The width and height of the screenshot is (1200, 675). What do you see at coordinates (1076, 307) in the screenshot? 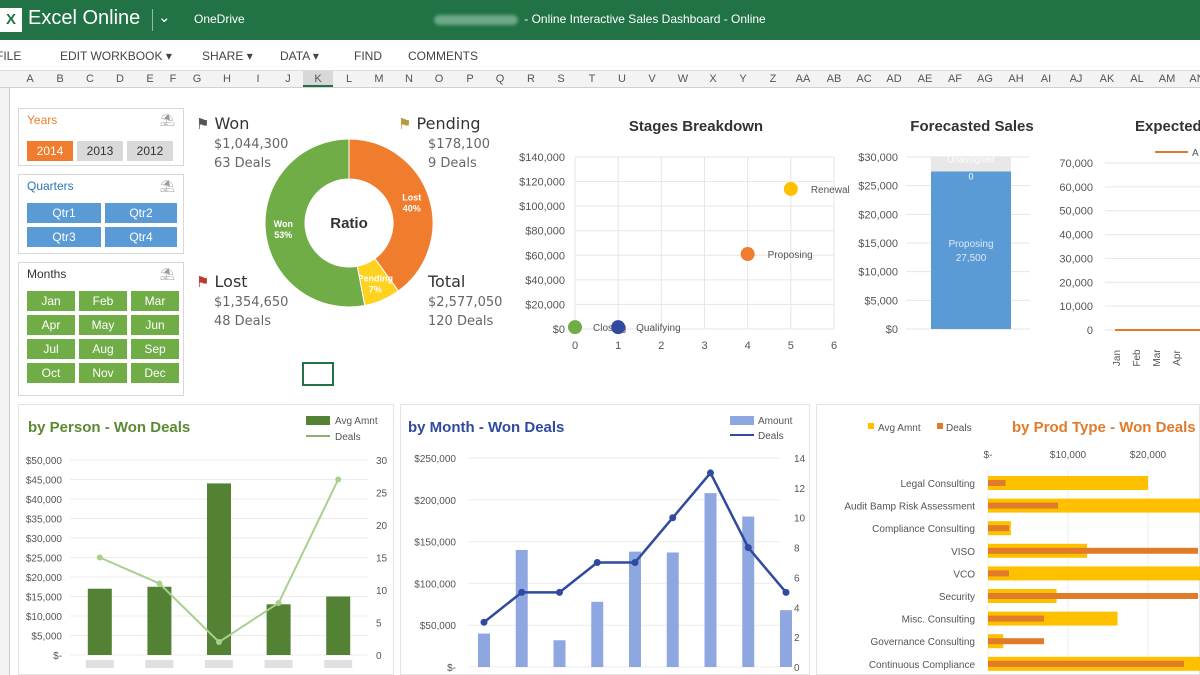
I see `y-tick: 10,000` at bounding box center [1076, 307].